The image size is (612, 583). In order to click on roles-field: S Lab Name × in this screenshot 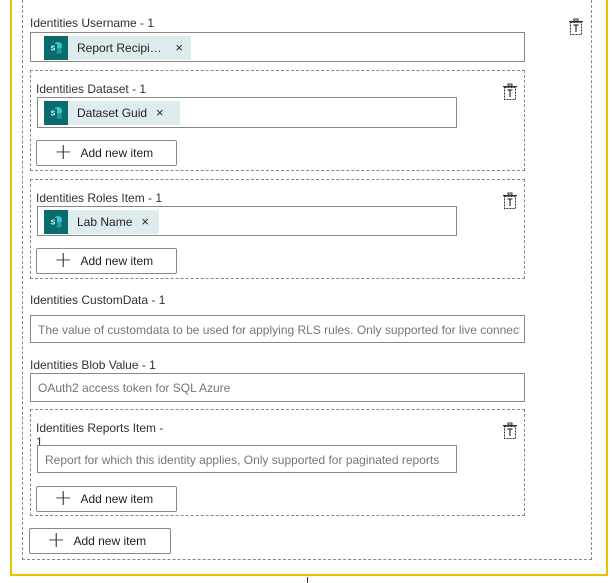, I will do `click(247, 221)`.